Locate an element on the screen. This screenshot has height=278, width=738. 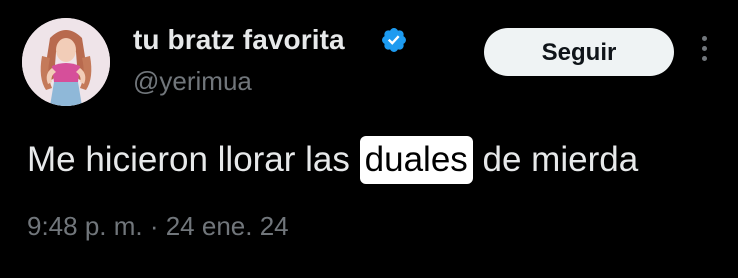
tweet-timestamp: 9:48 p. m. · 24 ene. 24 is located at coordinates (158, 226).